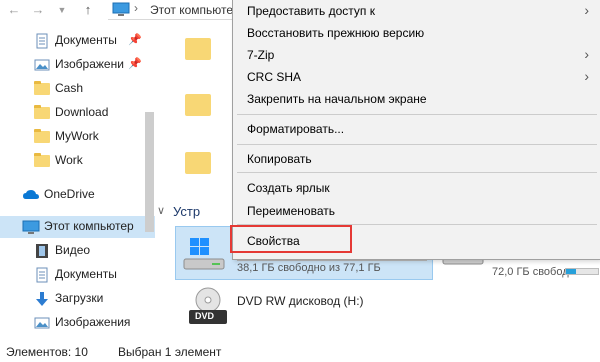  I want to click on dvd-badge: DVD, so click(205, 316).